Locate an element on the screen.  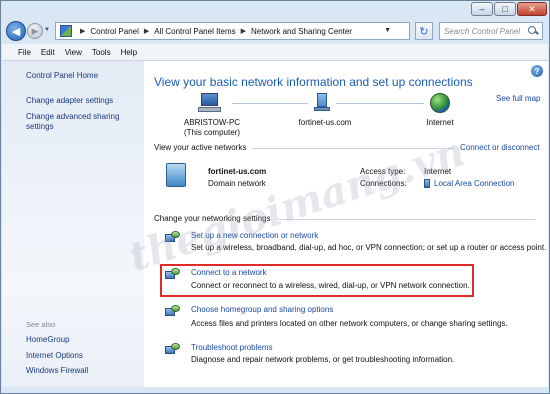
sidebar-homegroup: HomeGroup is located at coordinates (48, 340).